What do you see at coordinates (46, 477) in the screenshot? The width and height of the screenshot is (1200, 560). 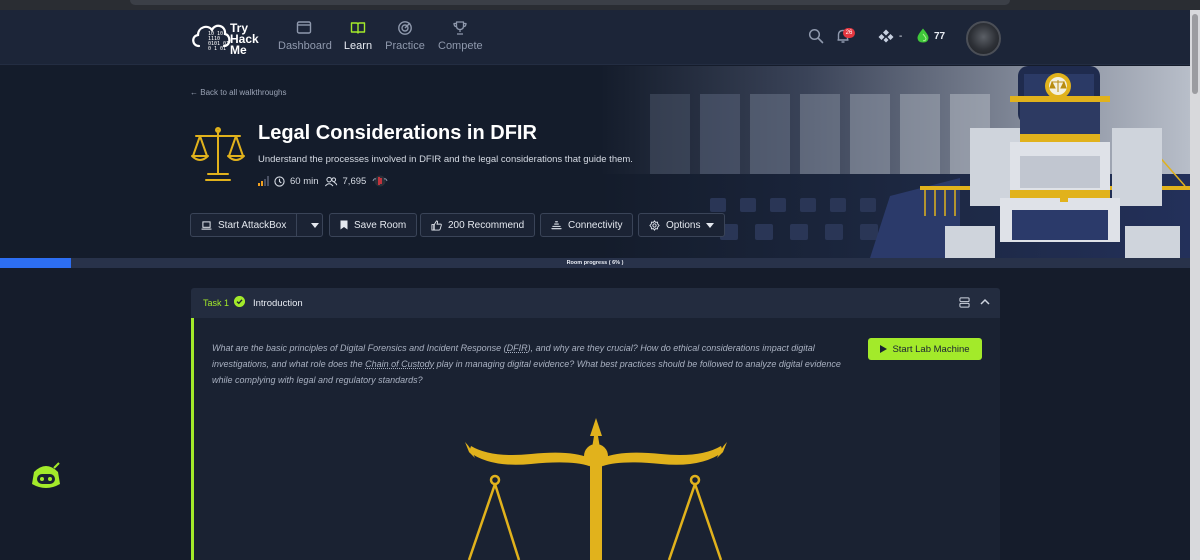 I see `assistant-robot-icon` at bounding box center [46, 477].